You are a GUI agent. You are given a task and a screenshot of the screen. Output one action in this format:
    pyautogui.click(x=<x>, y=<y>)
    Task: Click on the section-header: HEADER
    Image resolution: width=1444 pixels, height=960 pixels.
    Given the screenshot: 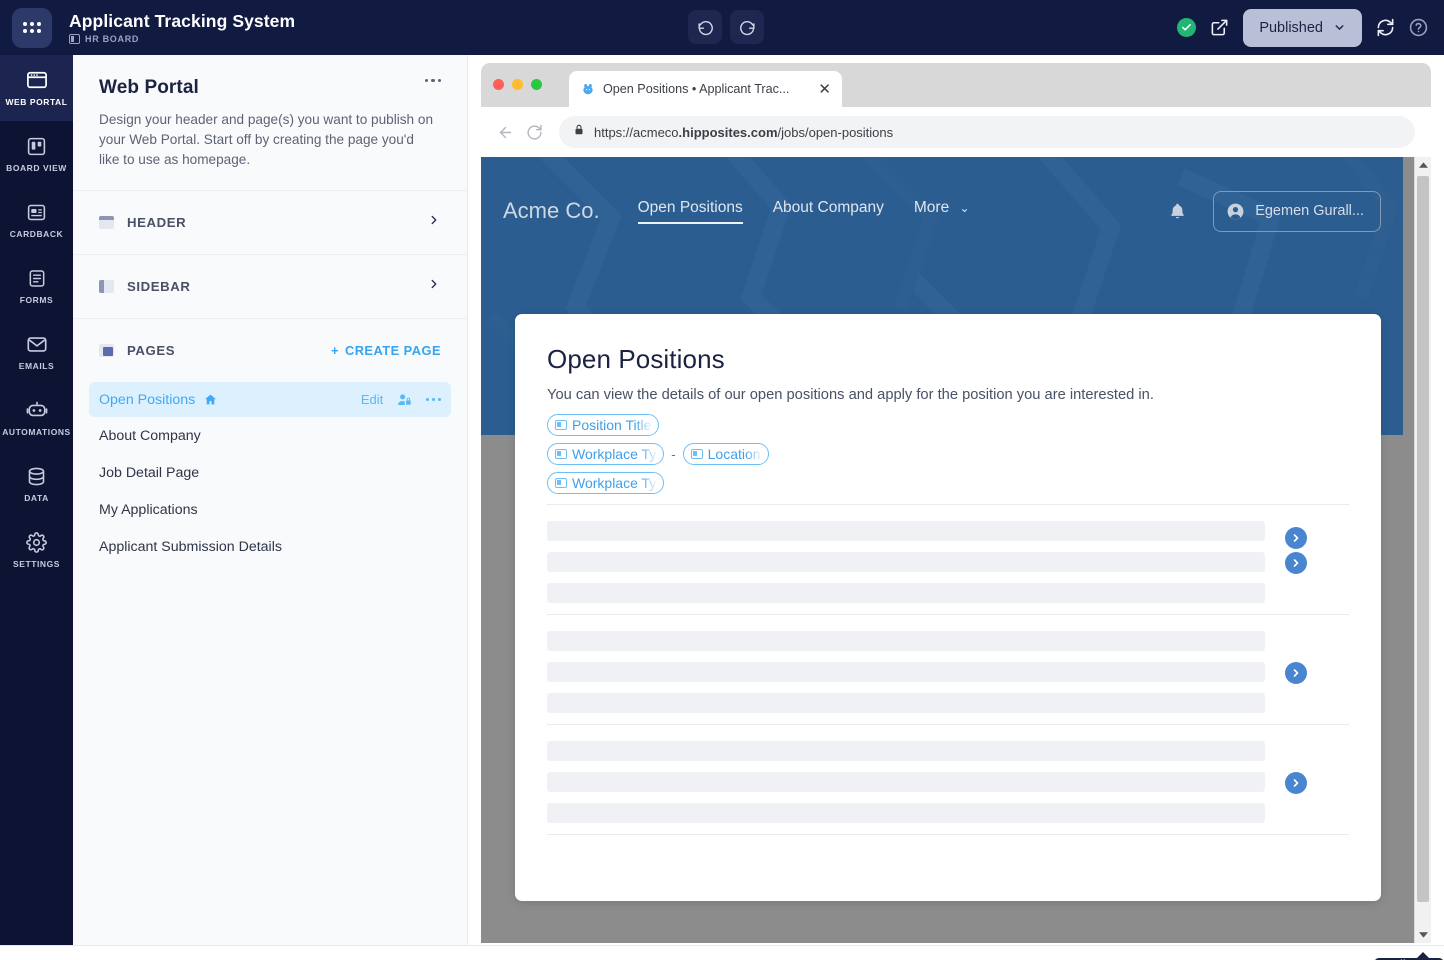 What is the action you would take?
    pyautogui.click(x=270, y=222)
    